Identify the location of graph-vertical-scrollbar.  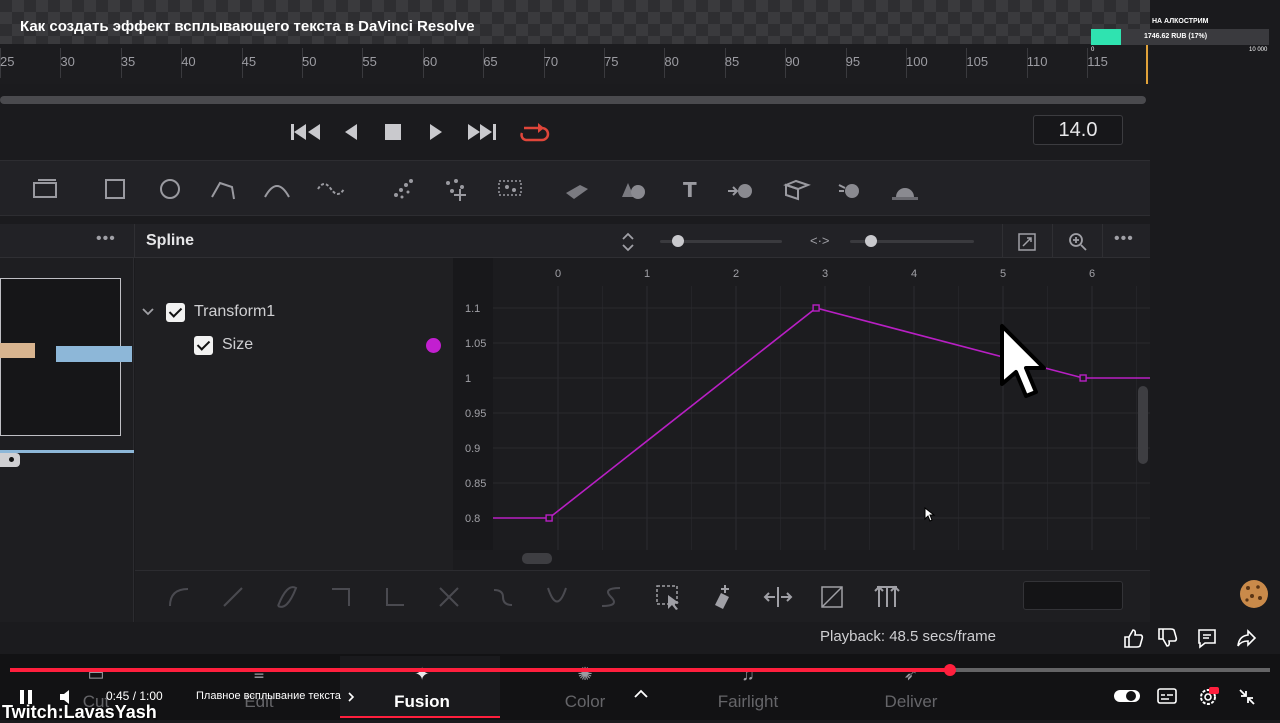
(1143, 425).